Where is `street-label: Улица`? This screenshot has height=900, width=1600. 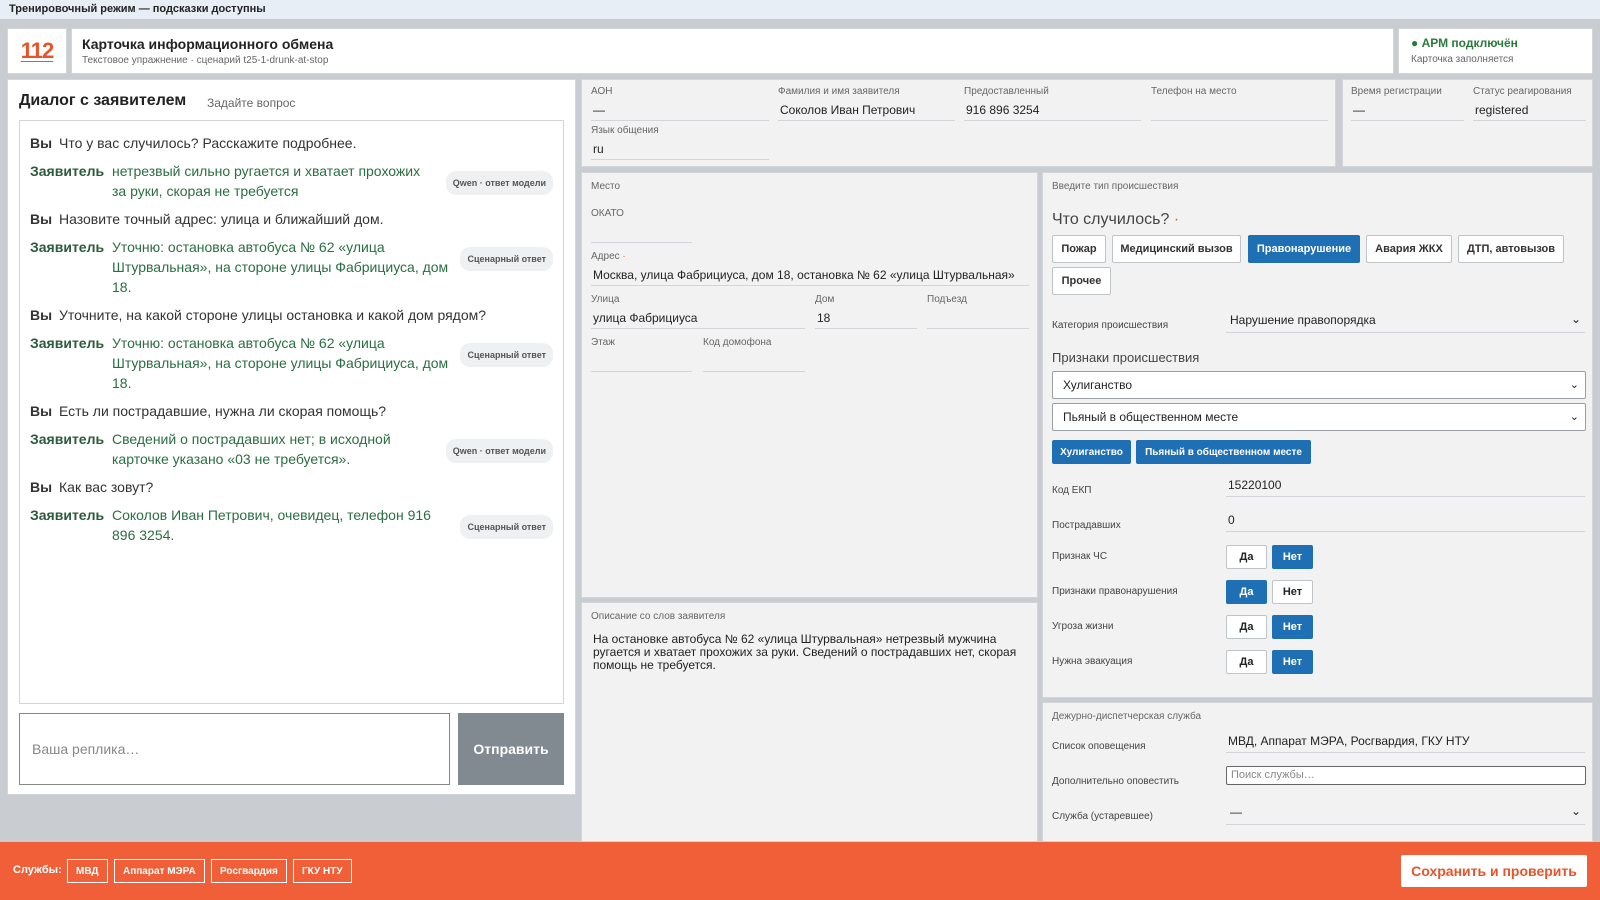 street-label: Улица is located at coordinates (605, 299).